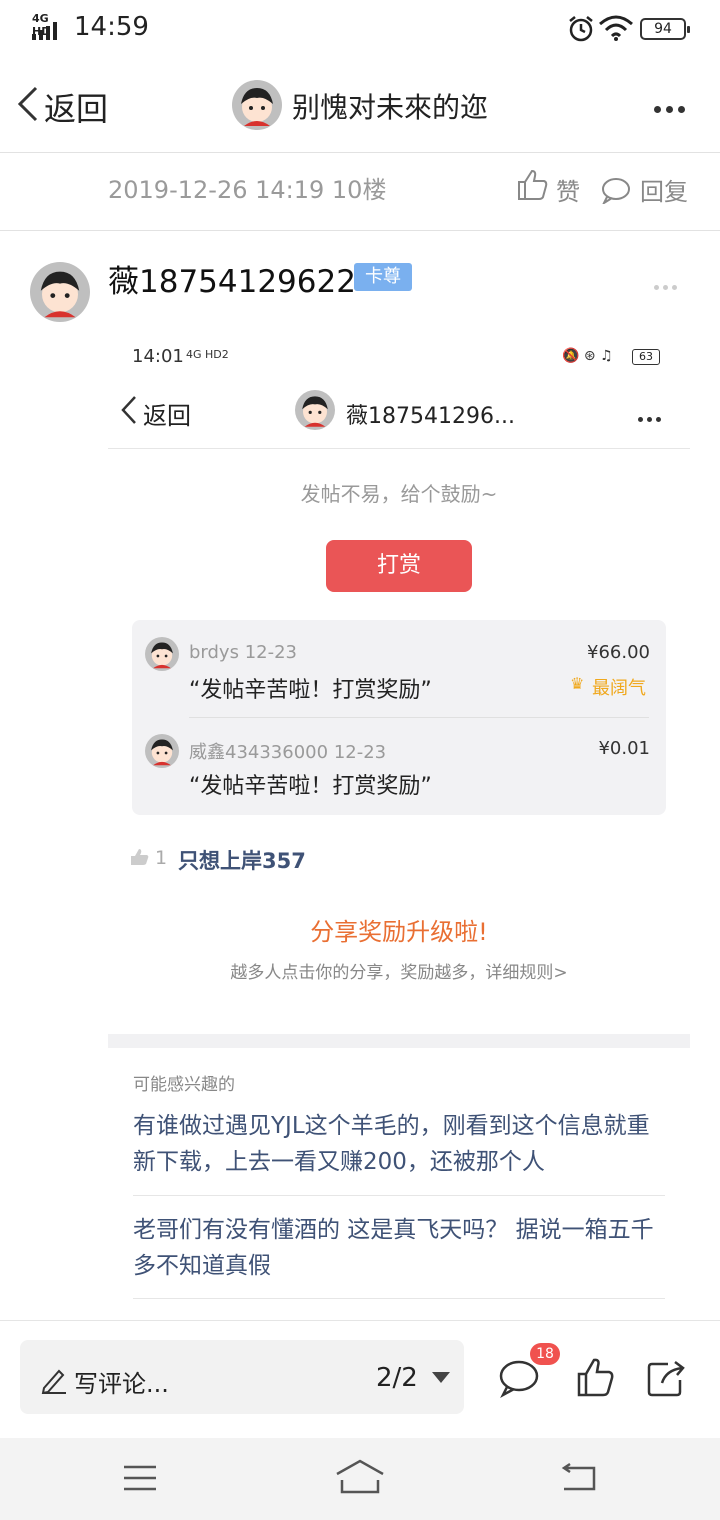 This screenshot has width=720, height=1520. What do you see at coordinates (587, 356) in the screenshot?
I see `embedded-status-right-icons: 🔕 ⊛ ♫` at bounding box center [587, 356].